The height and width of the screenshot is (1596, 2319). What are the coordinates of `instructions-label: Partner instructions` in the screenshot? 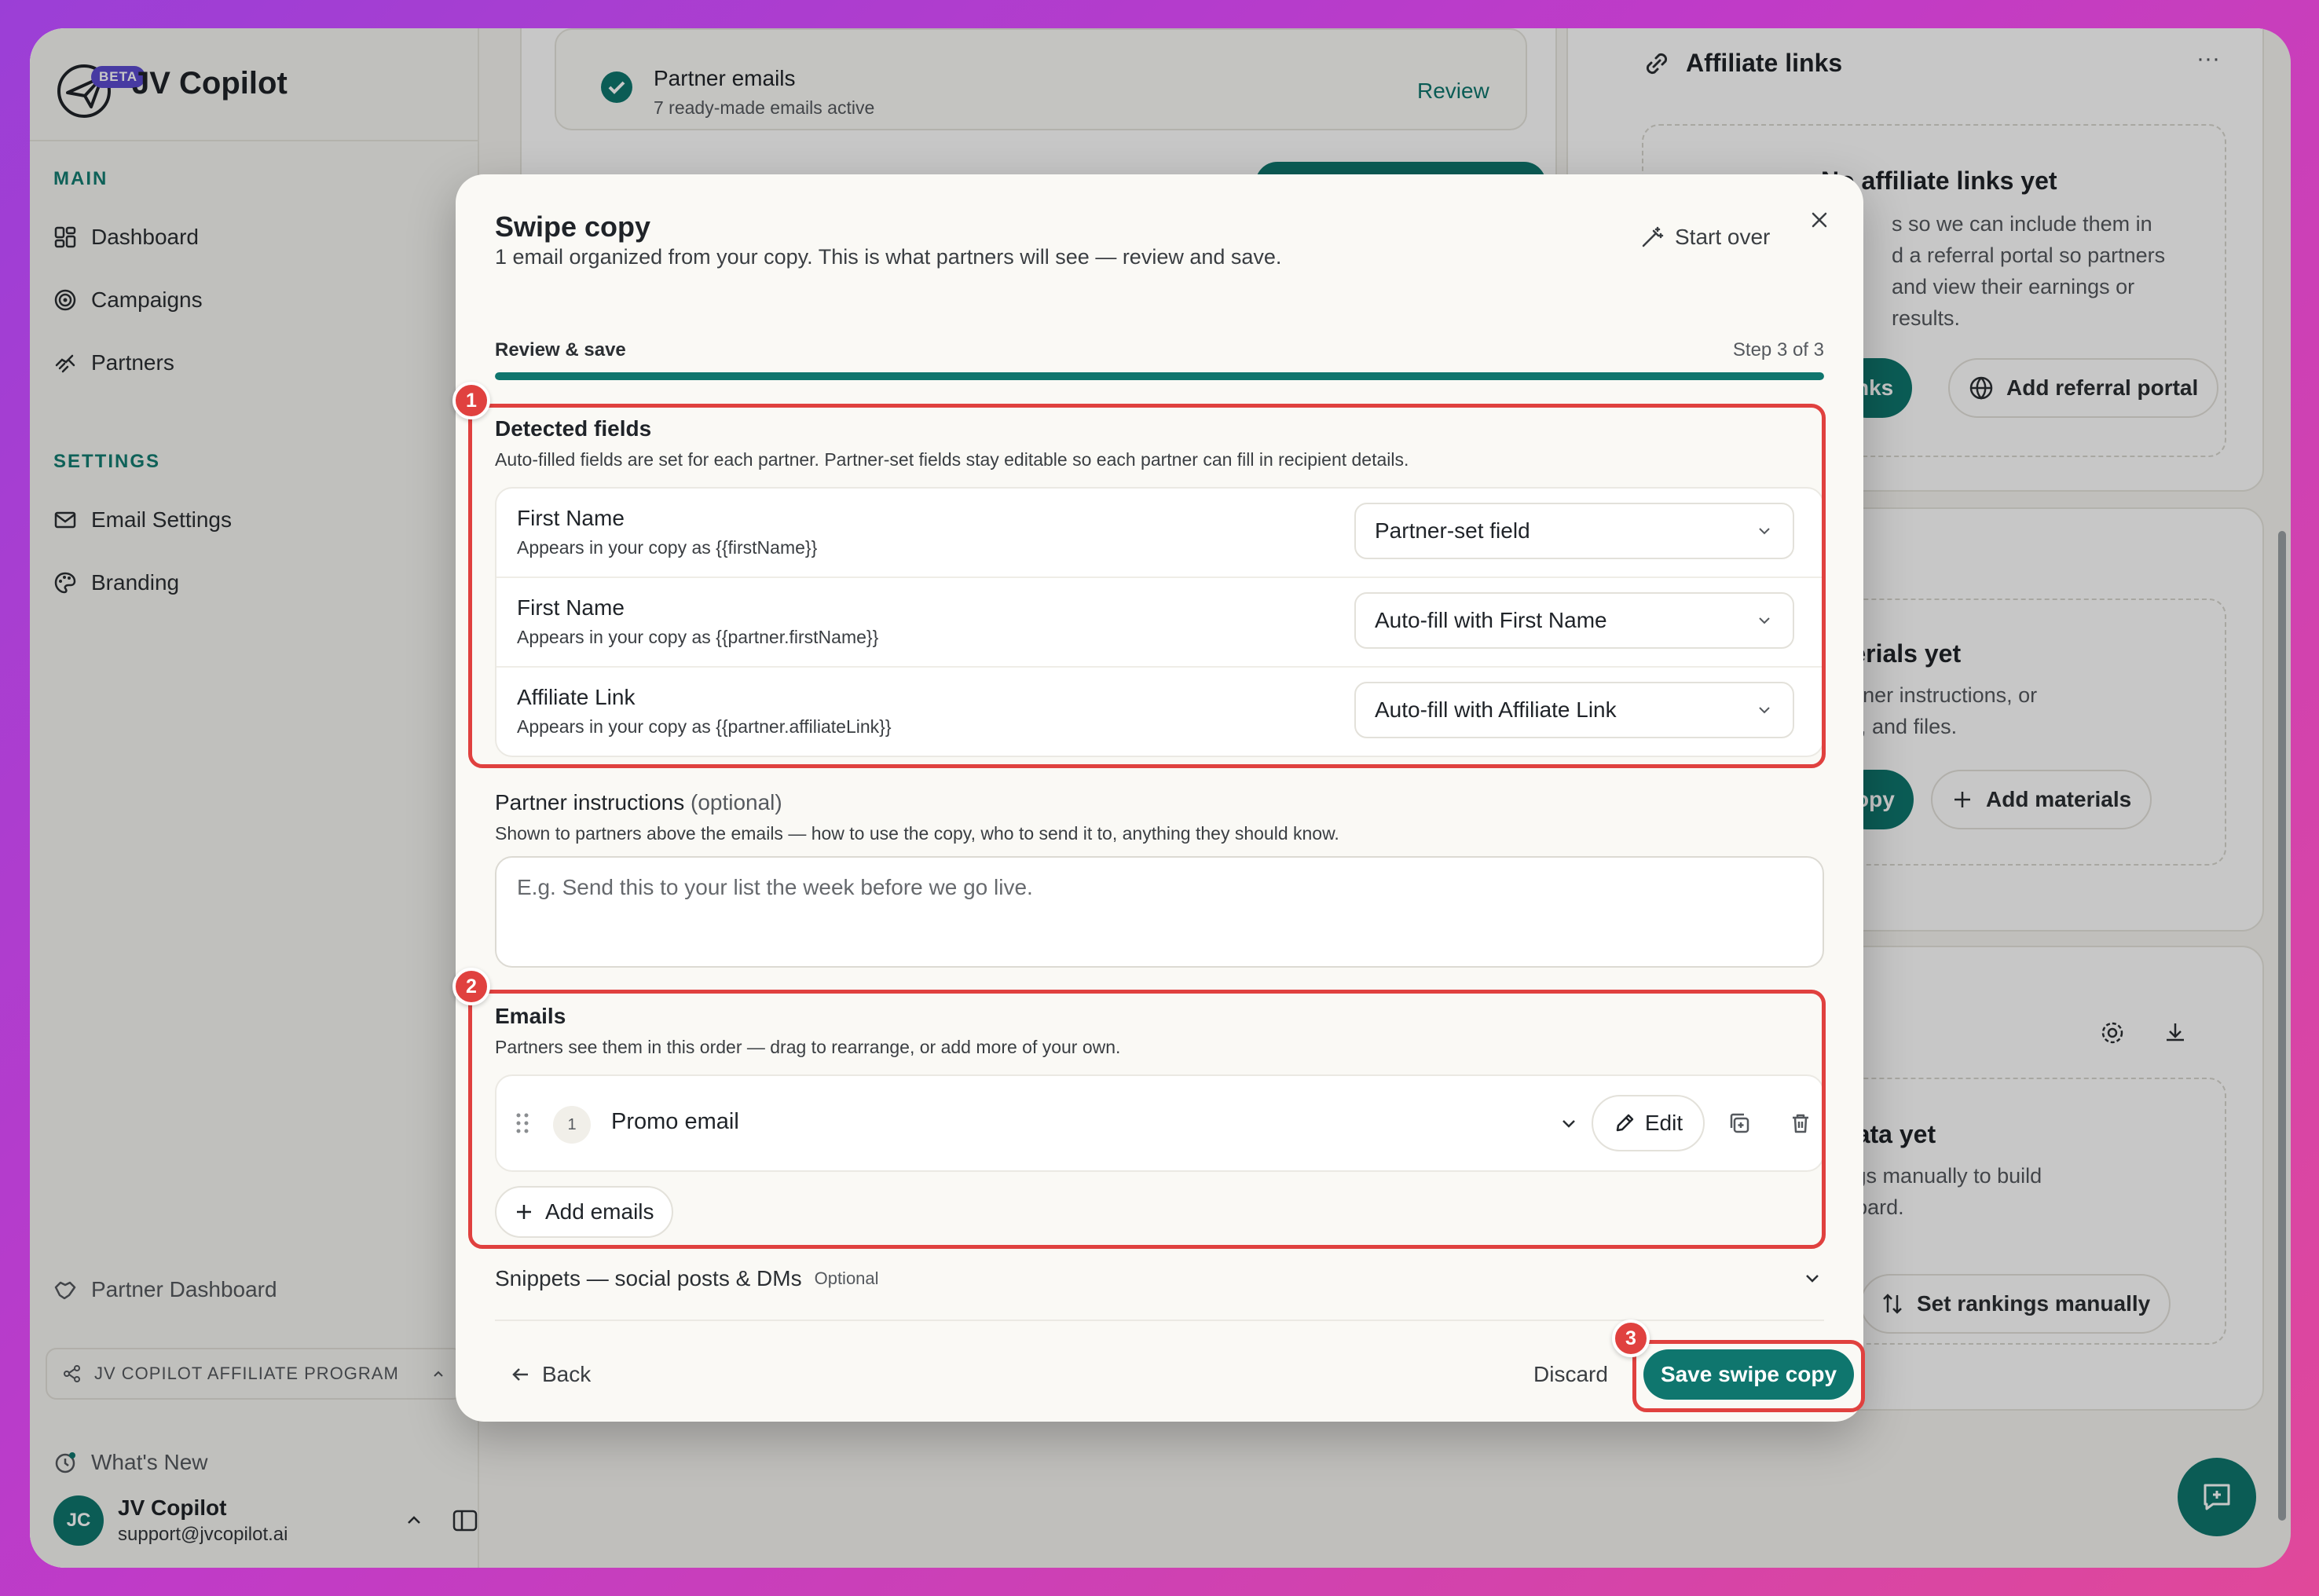 It's located at (590, 802).